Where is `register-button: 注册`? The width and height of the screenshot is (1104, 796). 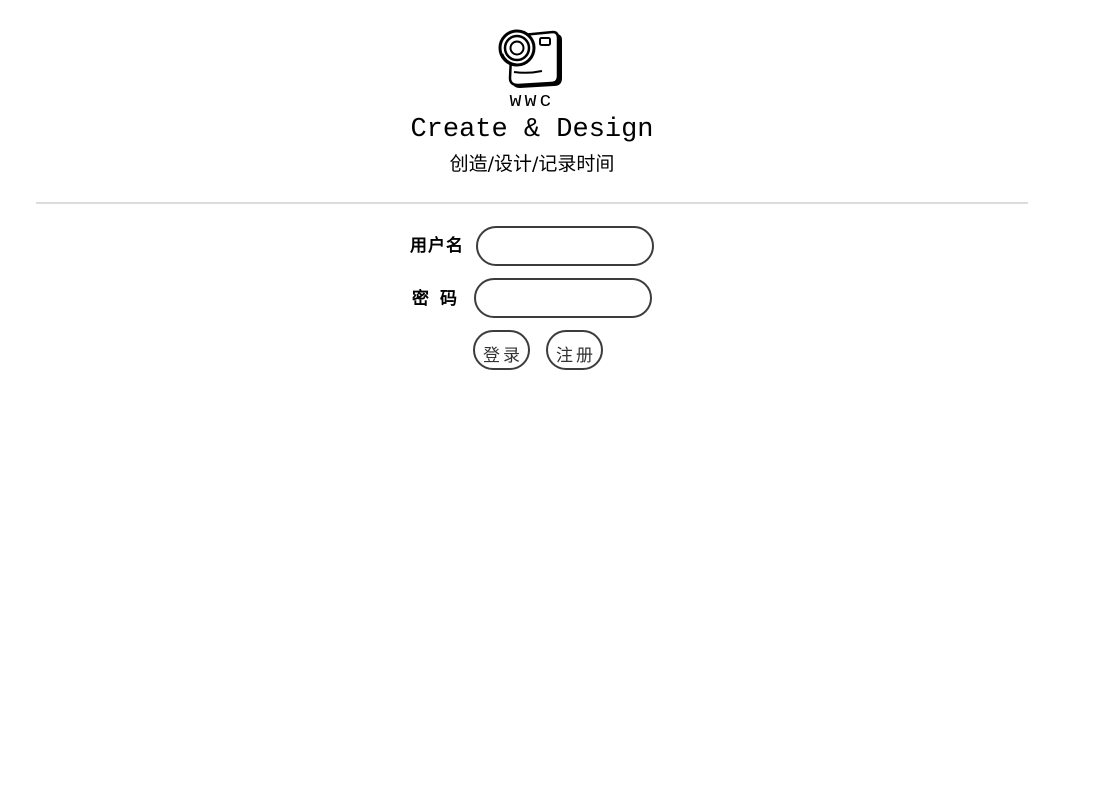
register-button: 注册 is located at coordinates (574, 350).